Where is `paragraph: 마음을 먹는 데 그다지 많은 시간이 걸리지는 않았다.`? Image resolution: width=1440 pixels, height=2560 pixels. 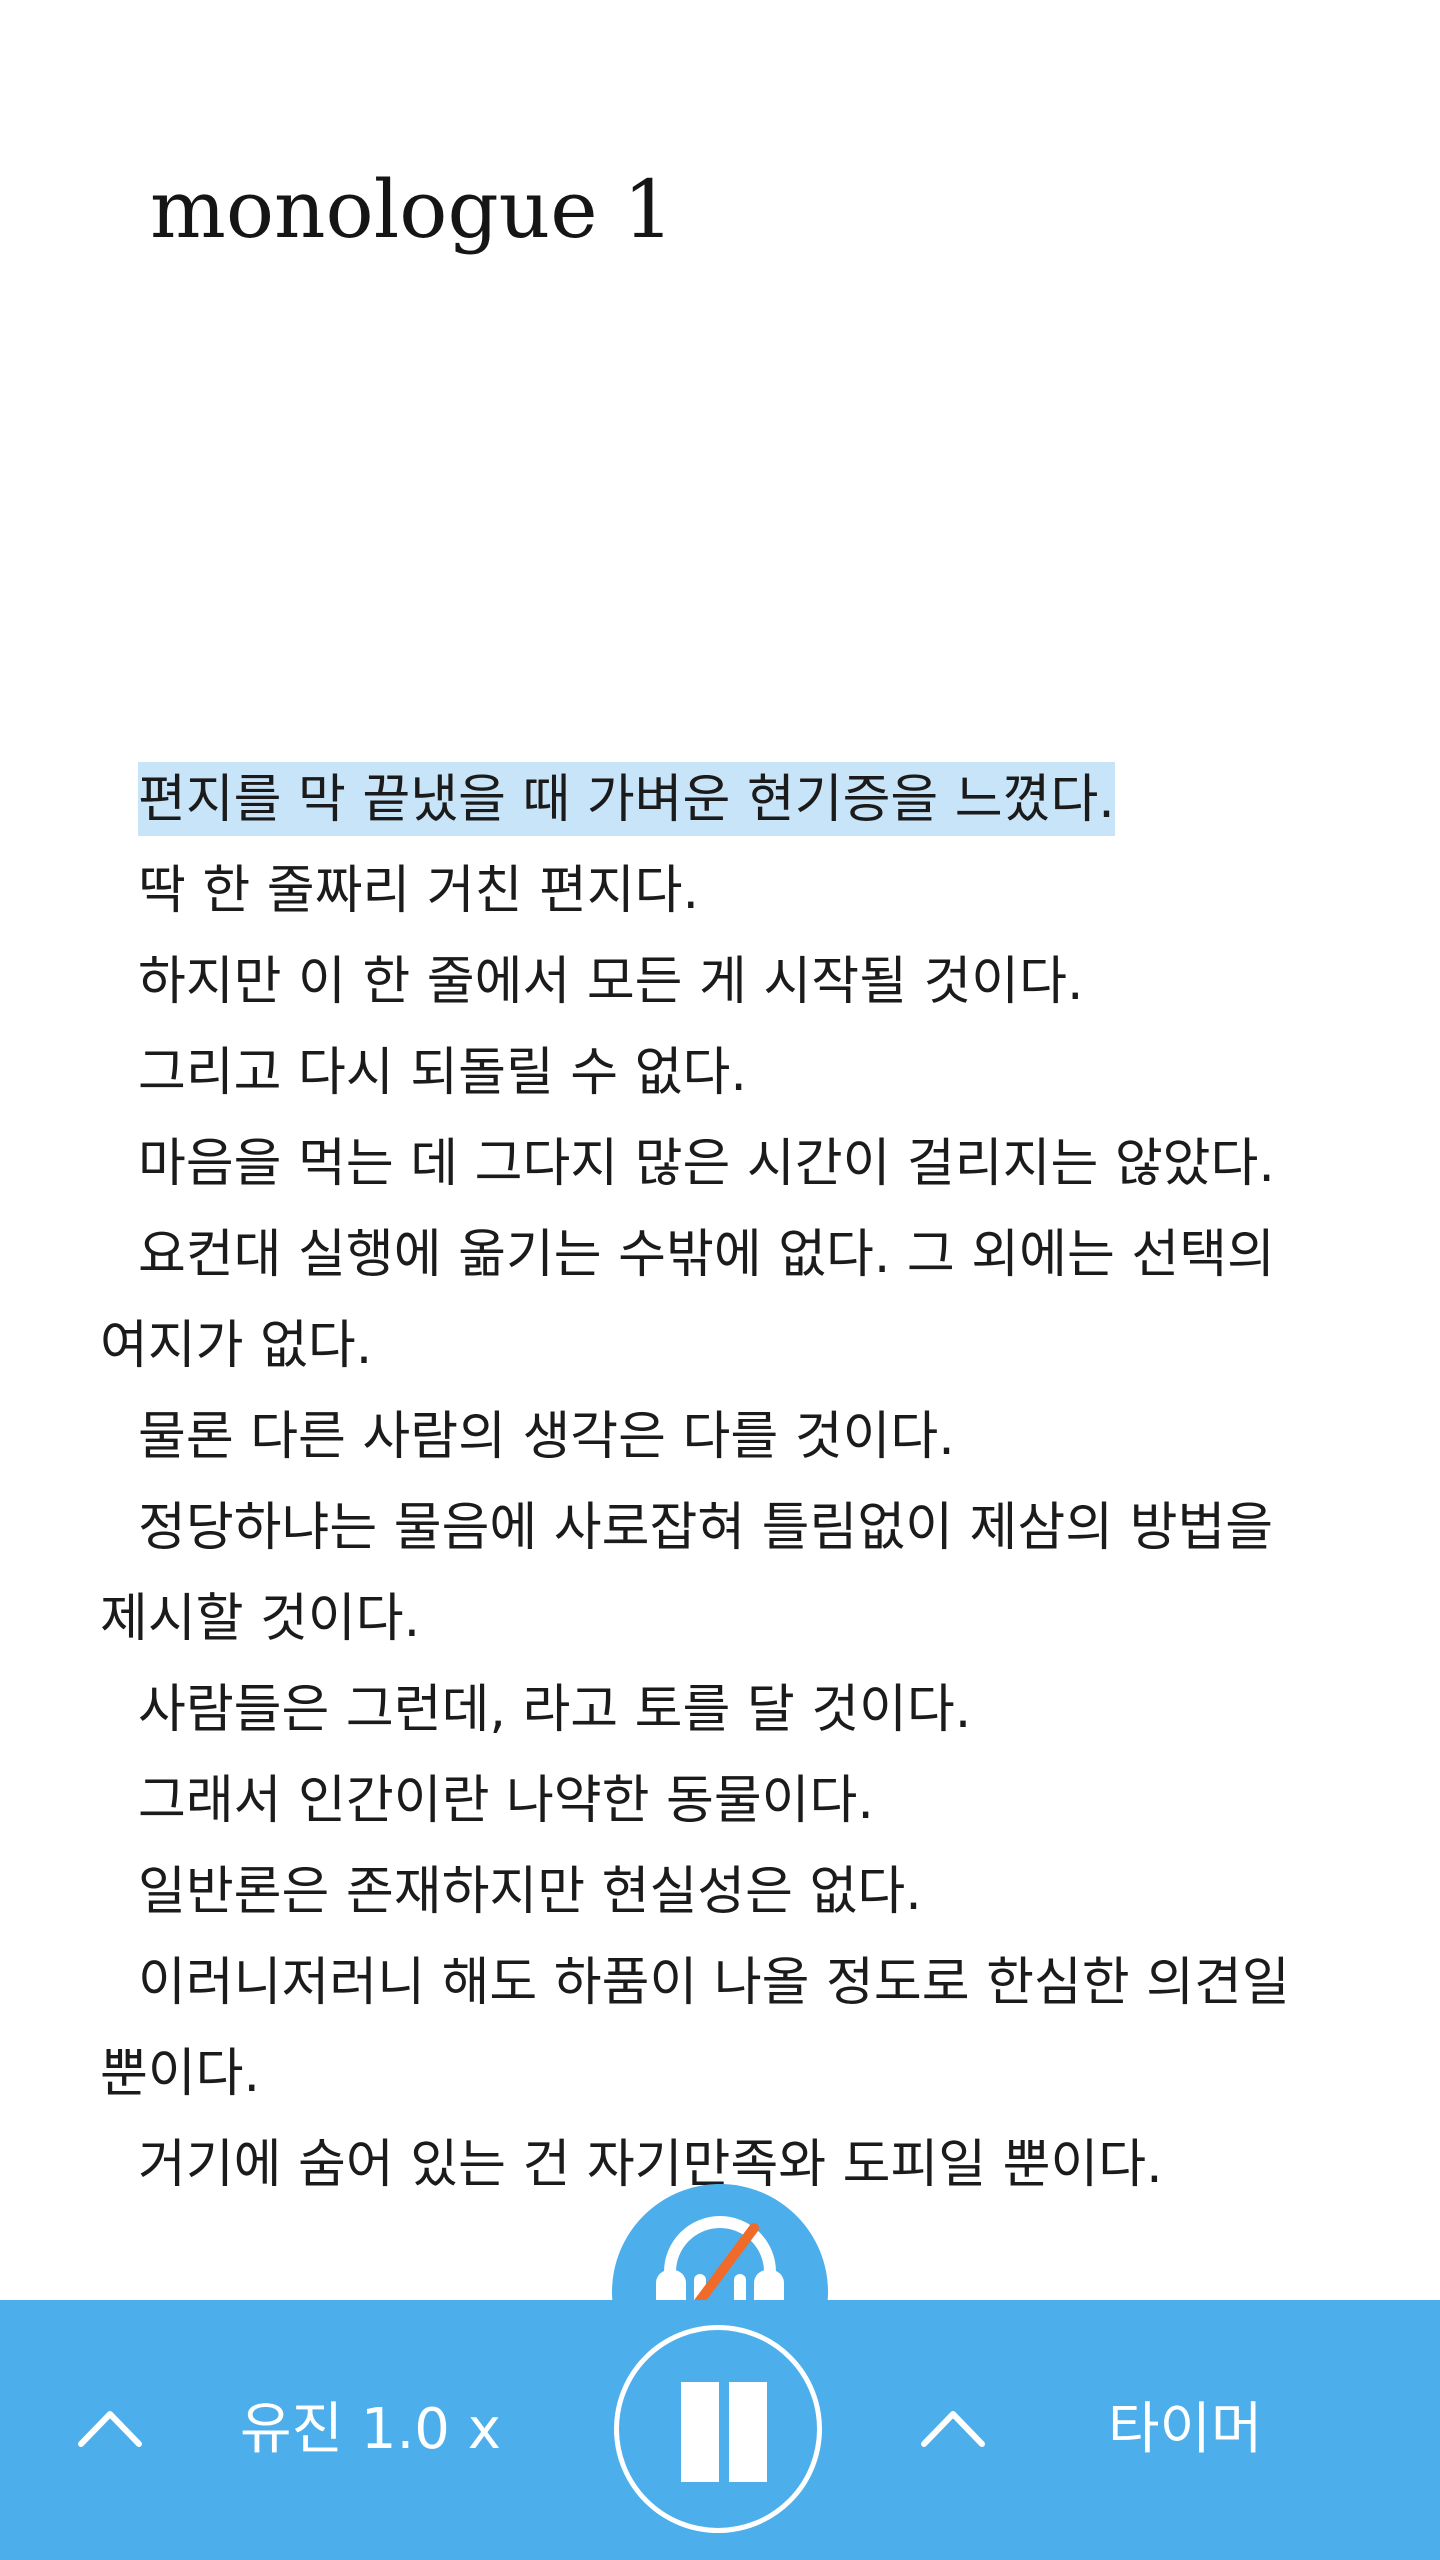 paragraph: 마음을 먹는 데 그다지 많은 시간이 걸리지는 않았다. is located at coordinates (720, 1164).